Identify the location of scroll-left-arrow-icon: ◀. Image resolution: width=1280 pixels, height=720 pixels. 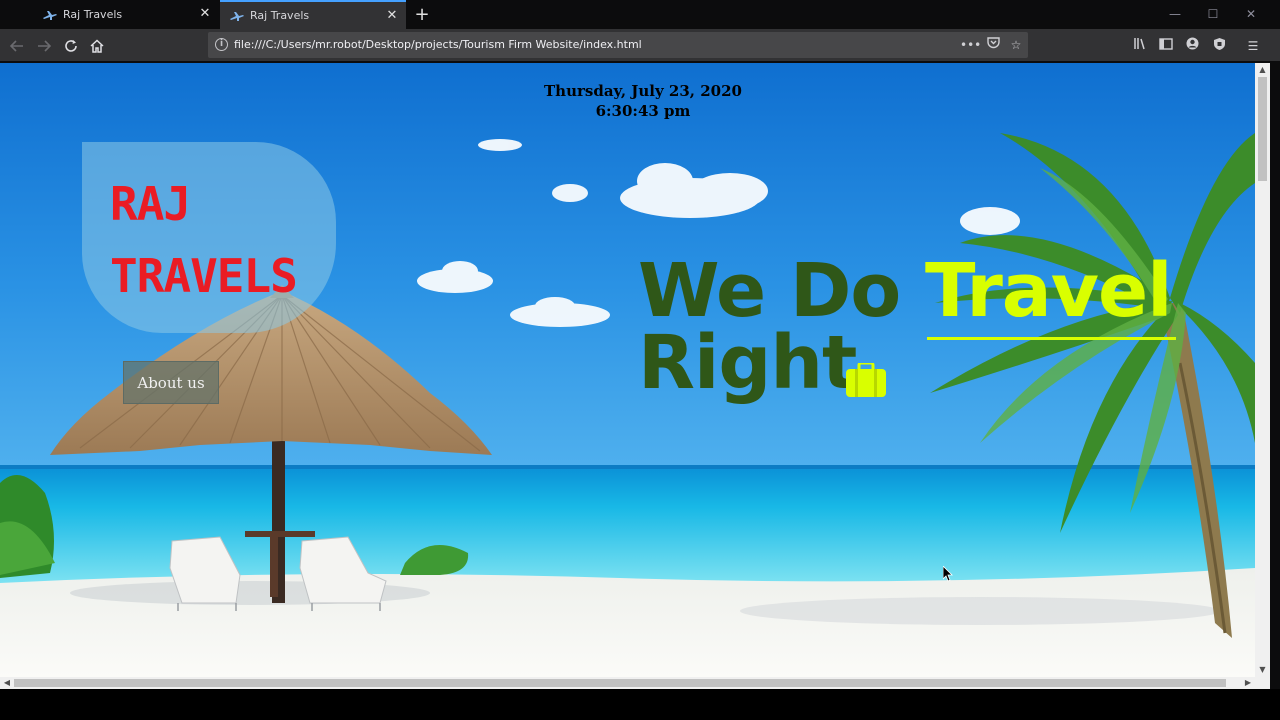
(7, 683).